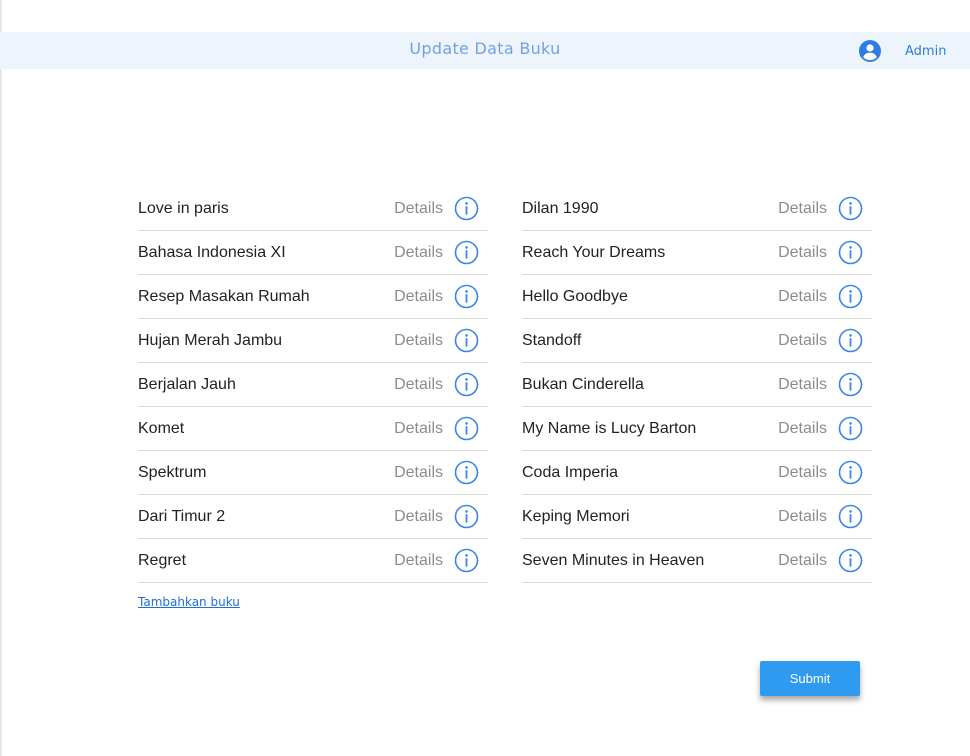 This screenshot has width=970, height=756. What do you see at coordinates (925, 51) in the screenshot?
I see `user-name: Admin` at bounding box center [925, 51].